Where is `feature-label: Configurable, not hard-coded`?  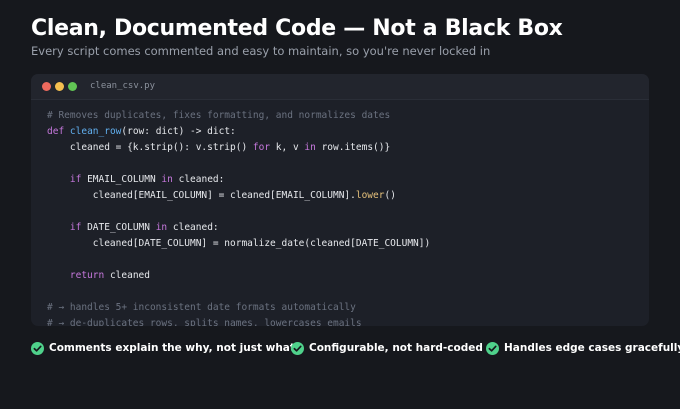
feature-label: Configurable, not hard-coded is located at coordinates (396, 348).